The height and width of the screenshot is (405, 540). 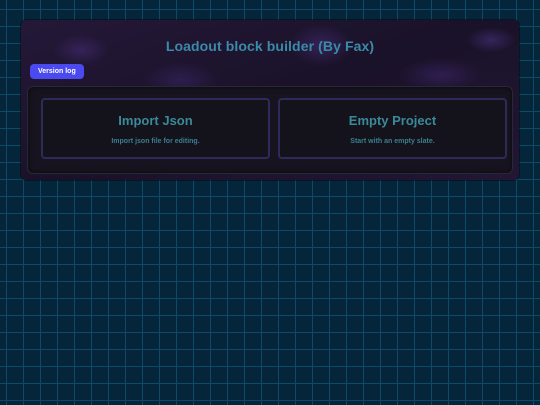 I want to click on empty-project-card: Empty Project Start with an empty slate., so click(x=392, y=128).